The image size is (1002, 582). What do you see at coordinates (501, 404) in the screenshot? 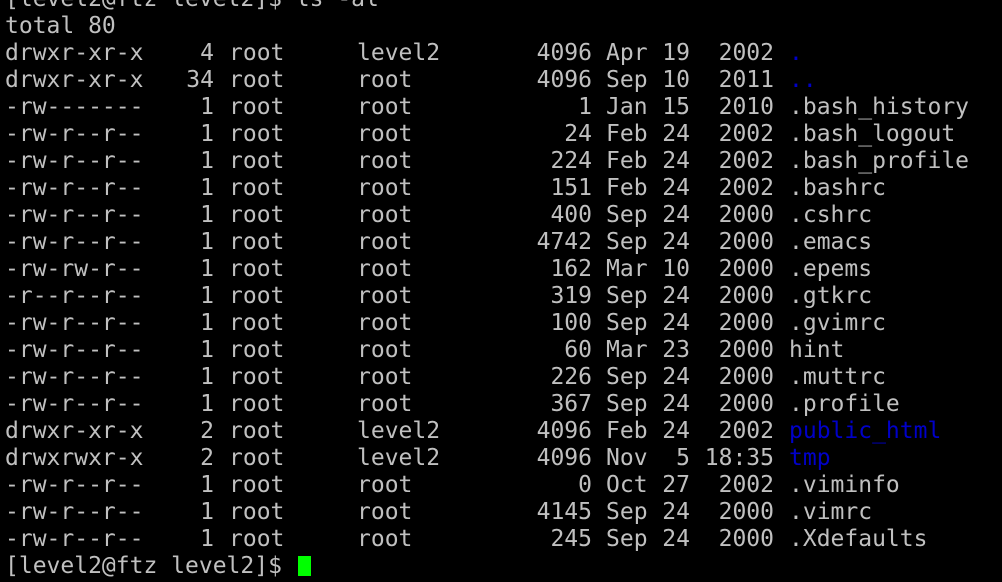
I see `file-entry-row: -rw-r--r-- 1 root root 367 Sep 24 2000 .profile` at bounding box center [501, 404].